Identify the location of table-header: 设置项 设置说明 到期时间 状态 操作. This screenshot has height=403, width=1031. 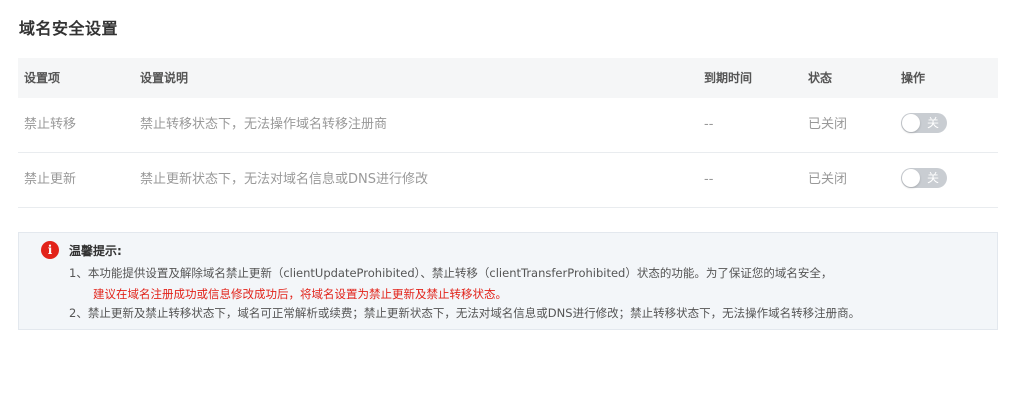
(508, 78).